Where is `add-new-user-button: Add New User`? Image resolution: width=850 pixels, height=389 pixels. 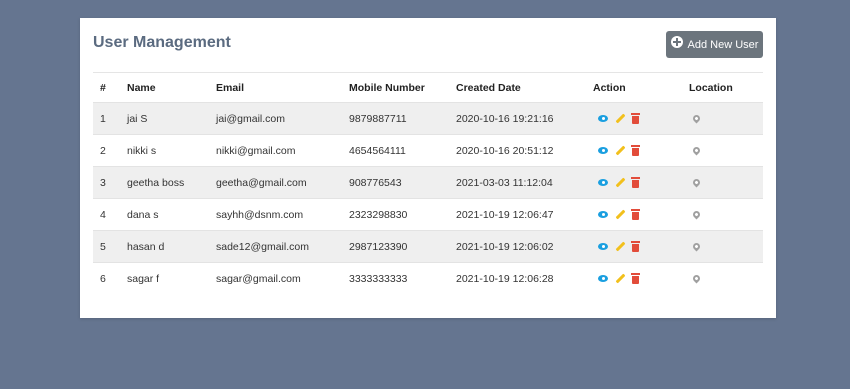
add-new-user-button: Add New User is located at coordinates (714, 44).